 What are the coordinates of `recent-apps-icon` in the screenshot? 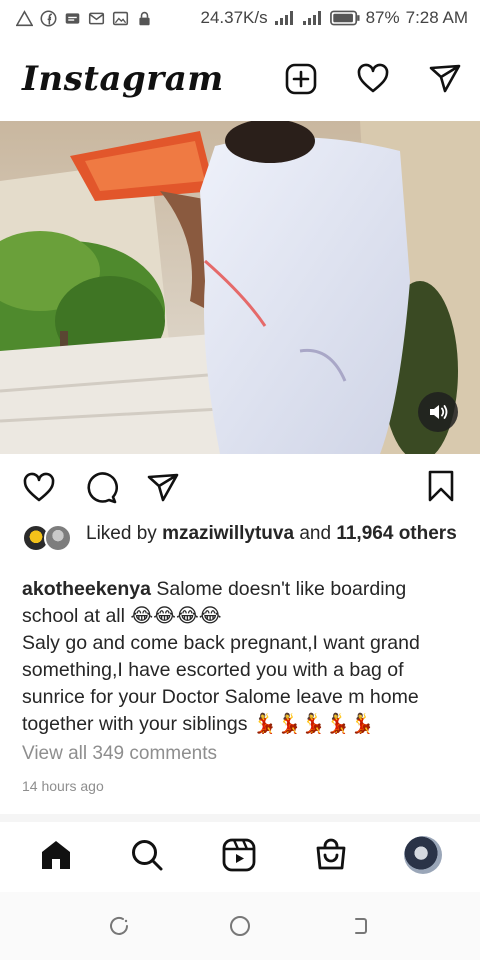 It's located at (120, 926).